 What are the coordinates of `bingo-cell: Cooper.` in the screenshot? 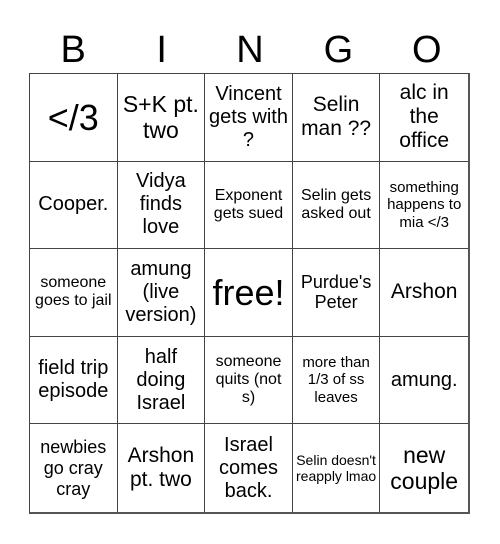 It's located at (74, 205).